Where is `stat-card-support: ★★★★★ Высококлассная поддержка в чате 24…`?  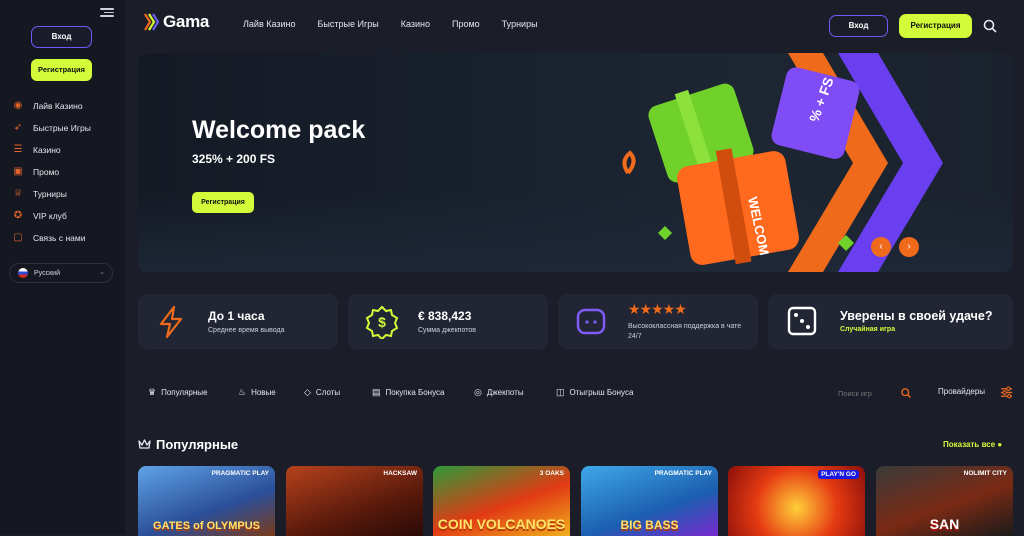
stat-card-support: ★★★★★ Высококлассная поддержка в чате 24… is located at coordinates (658, 321).